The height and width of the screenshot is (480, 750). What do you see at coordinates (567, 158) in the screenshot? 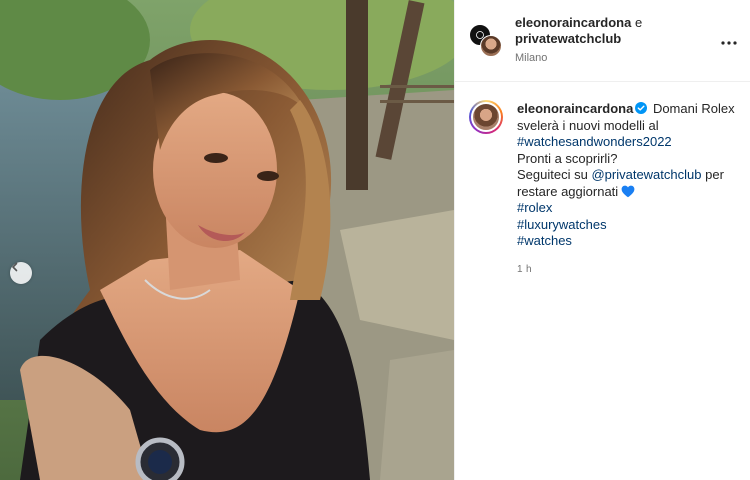
I see `caption-text-3: Pronti a scoprirli?` at bounding box center [567, 158].